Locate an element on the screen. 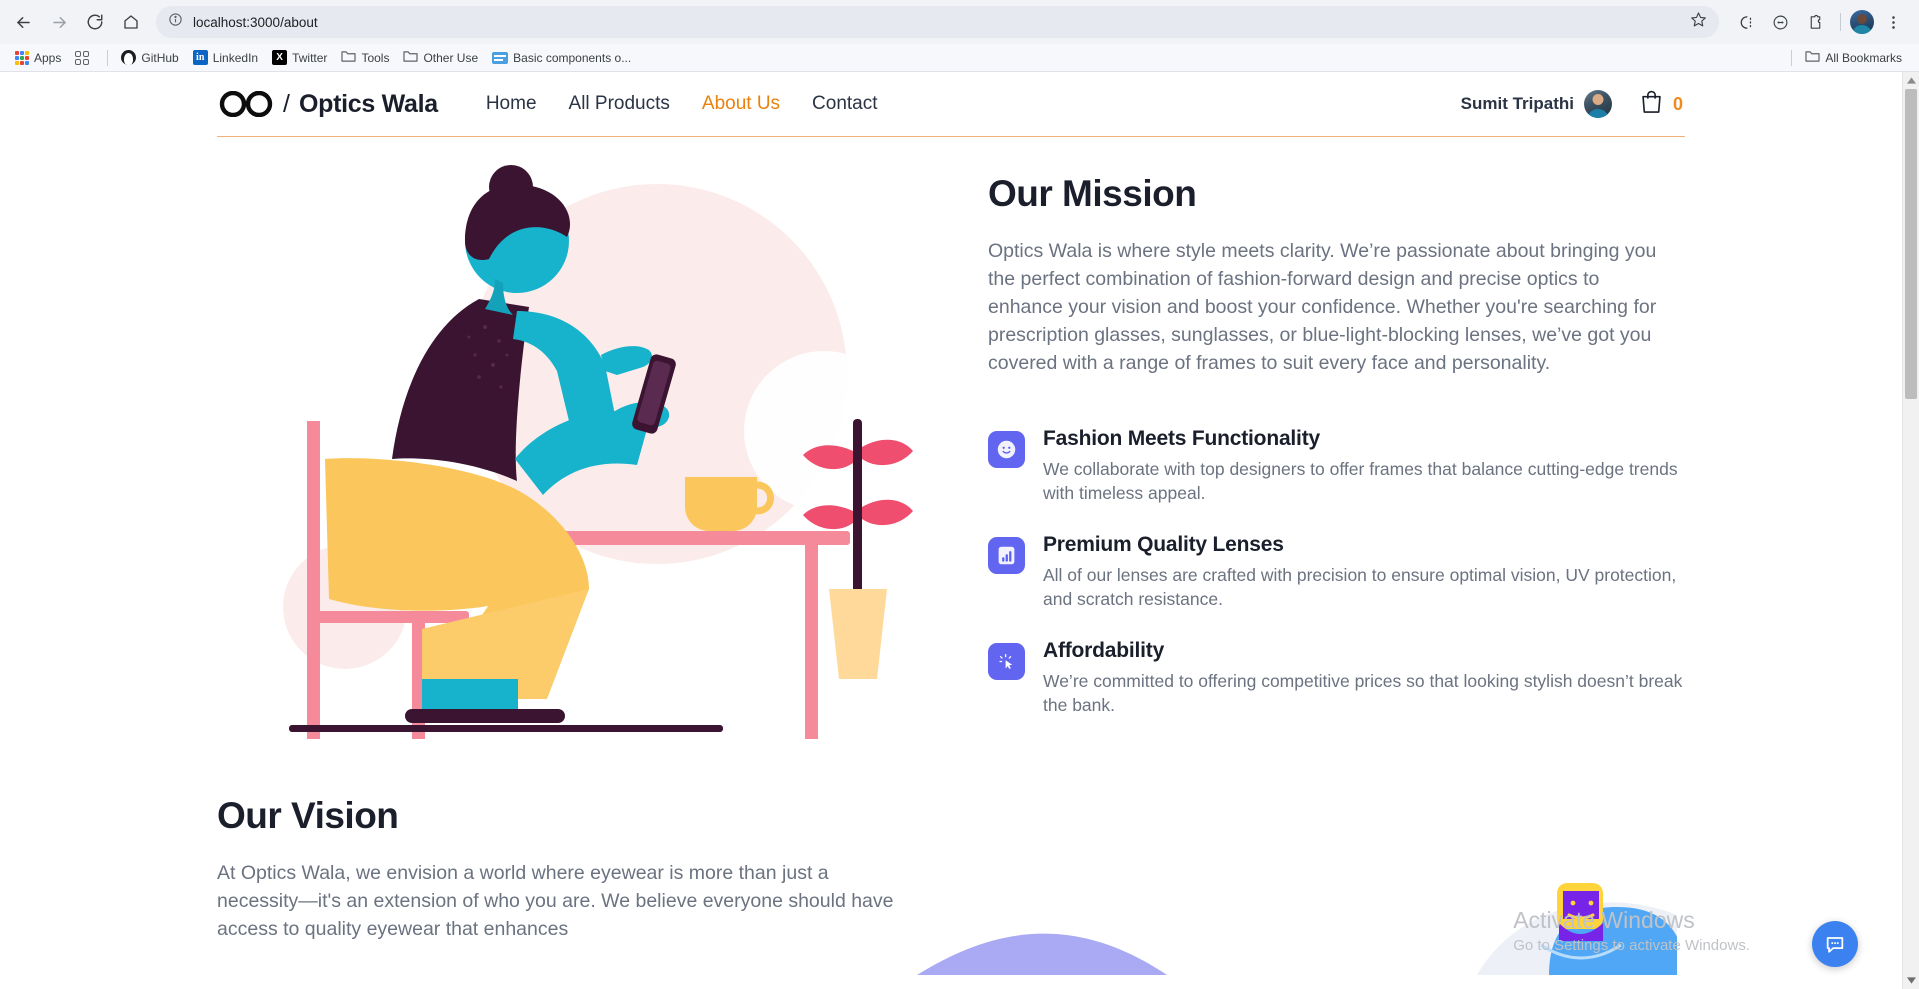 The image size is (1919, 989). browser-toolbar: localhost:3000/about is located at coordinates (959, 22).